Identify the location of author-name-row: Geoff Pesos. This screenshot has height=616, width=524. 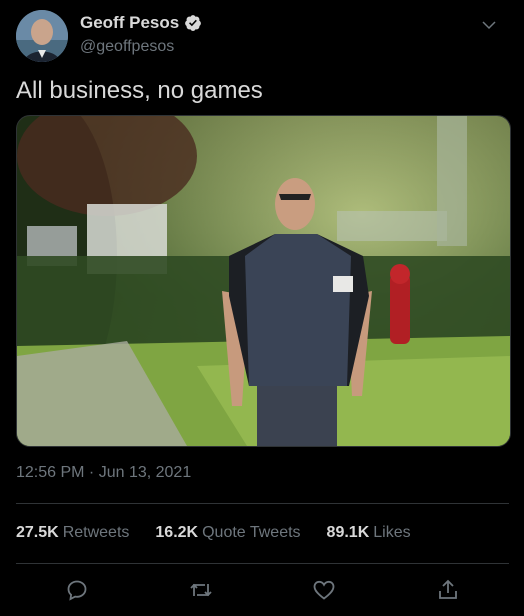
(141, 23).